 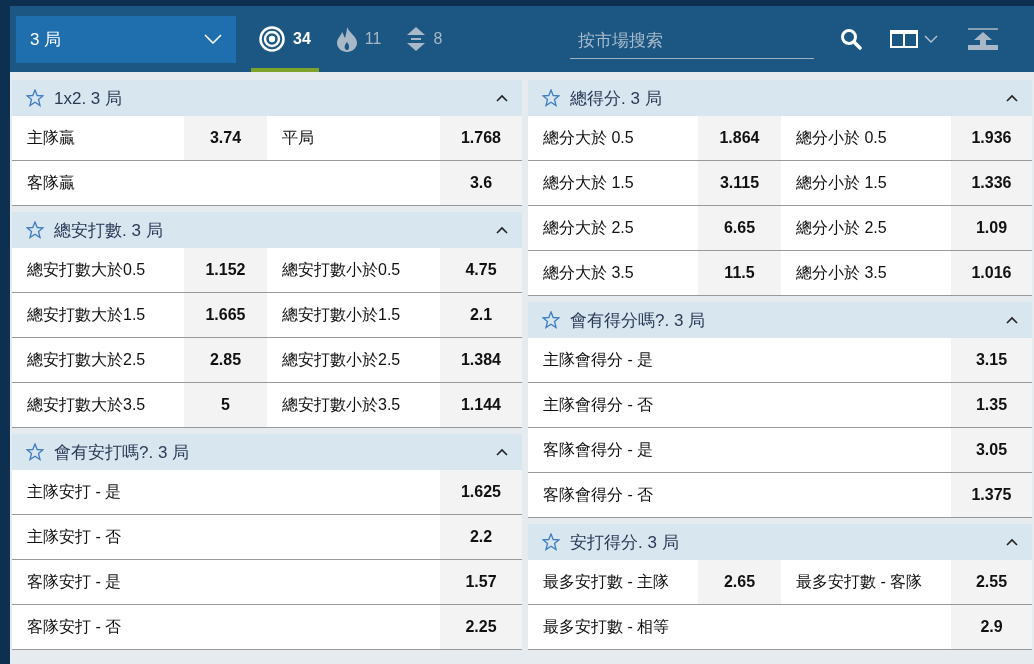 What do you see at coordinates (225, 360) in the screenshot?
I see `odds-button: 2.85` at bounding box center [225, 360].